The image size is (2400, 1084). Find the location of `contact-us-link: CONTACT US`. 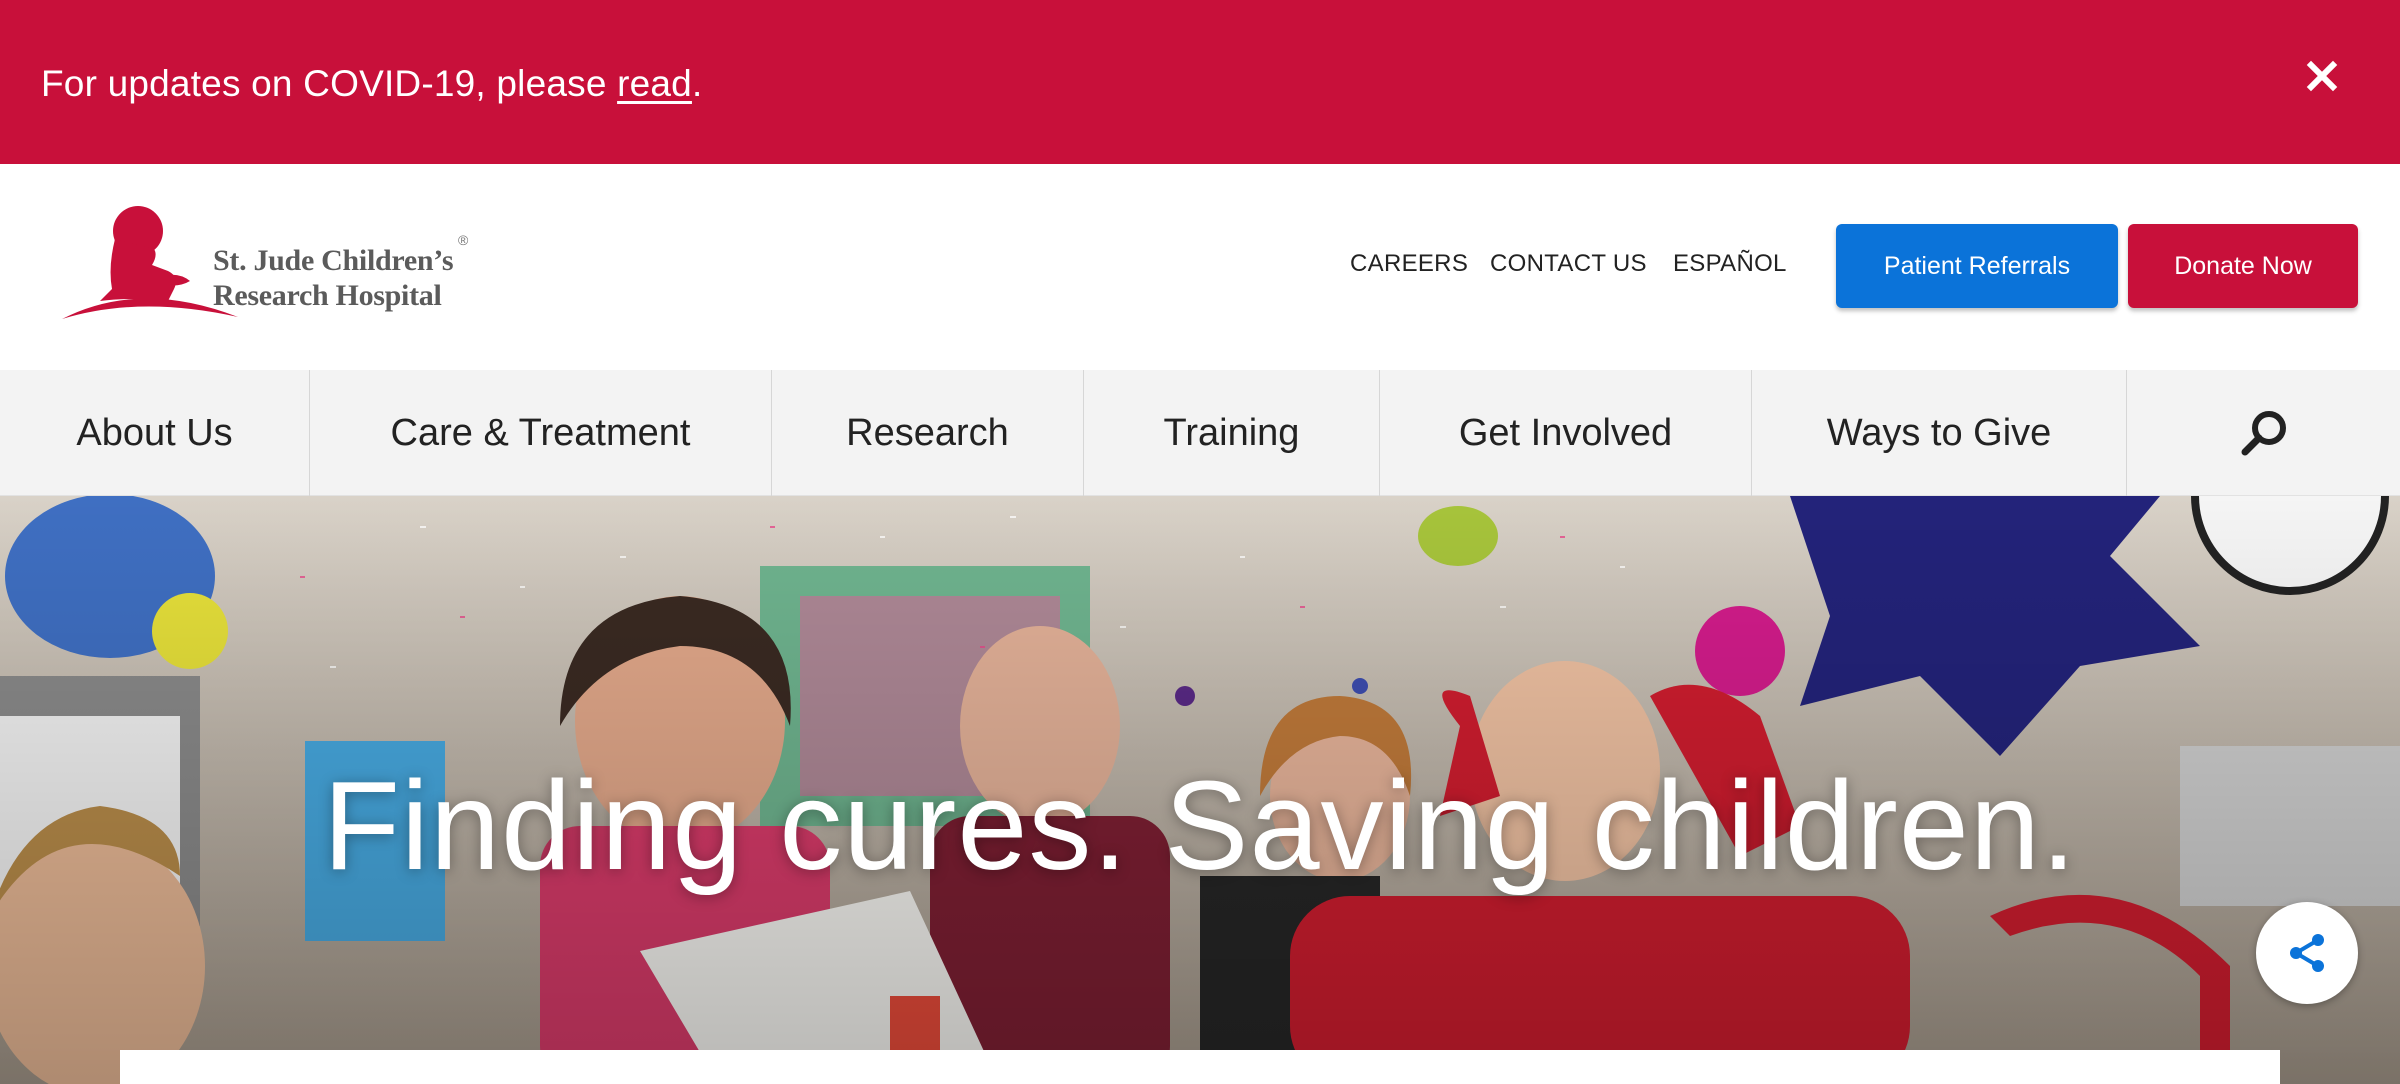

contact-us-link: CONTACT US is located at coordinates (1568, 264).